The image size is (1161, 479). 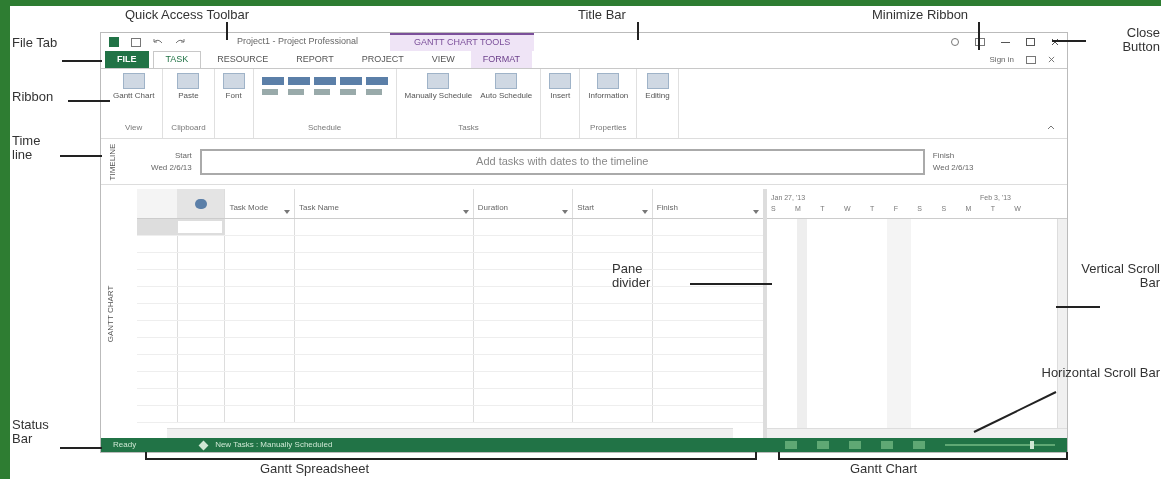 I want to click on group-label: Tasks, so click(x=468, y=128).